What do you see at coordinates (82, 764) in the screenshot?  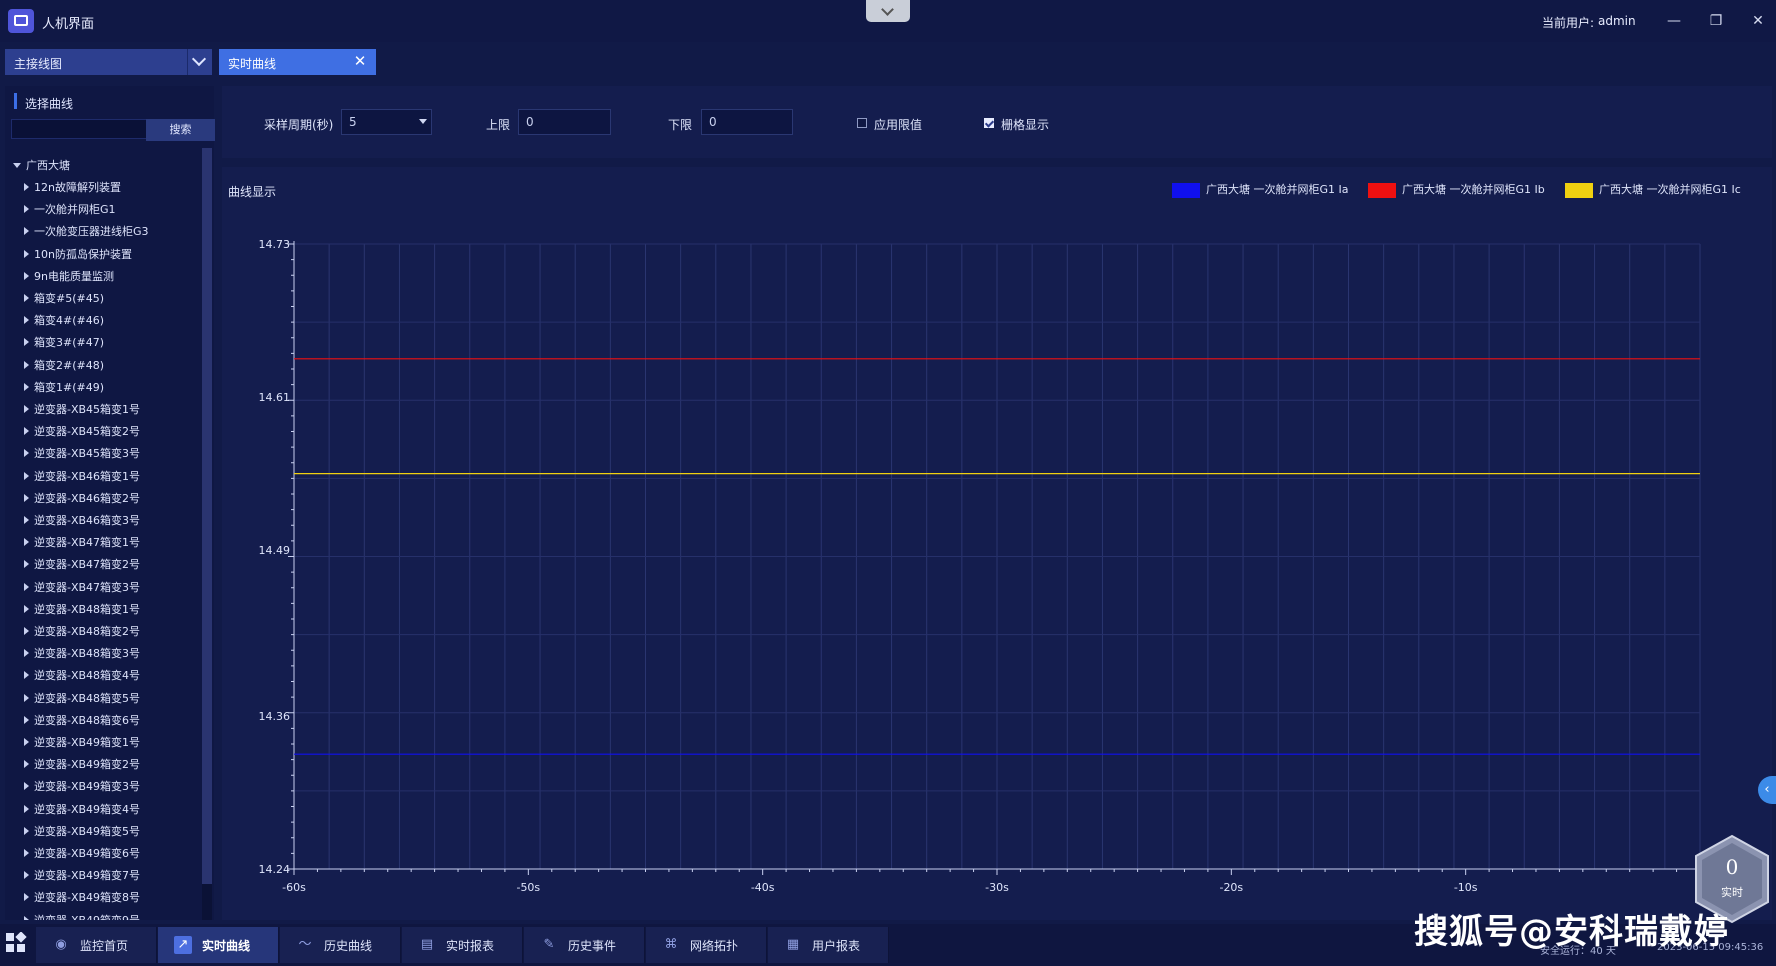 I see `tree-node: 逆变器-XB49箱变2号` at bounding box center [82, 764].